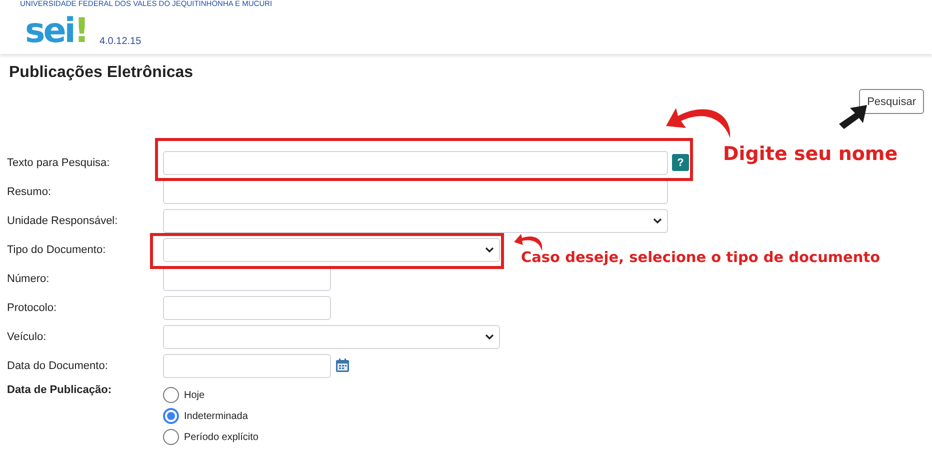 This screenshot has width=932, height=455. What do you see at coordinates (216, 416) in the screenshot?
I see `radio-label: Indeterminada` at bounding box center [216, 416].